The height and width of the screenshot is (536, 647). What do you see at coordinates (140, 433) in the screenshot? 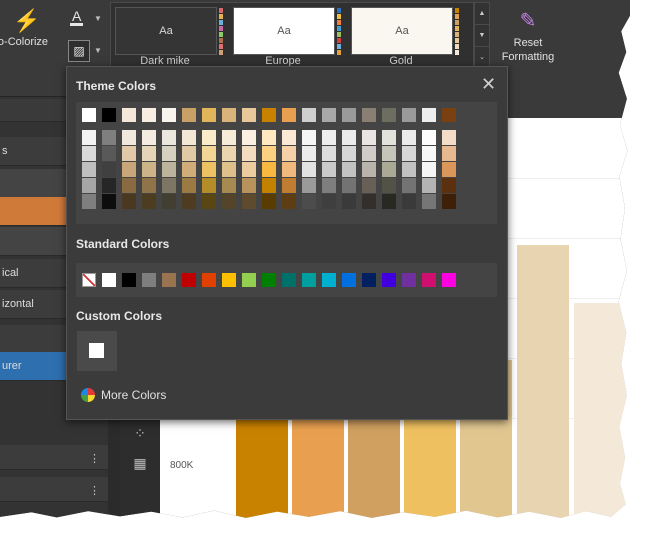
I see `scatter-icon: ⁘` at bounding box center [140, 433].